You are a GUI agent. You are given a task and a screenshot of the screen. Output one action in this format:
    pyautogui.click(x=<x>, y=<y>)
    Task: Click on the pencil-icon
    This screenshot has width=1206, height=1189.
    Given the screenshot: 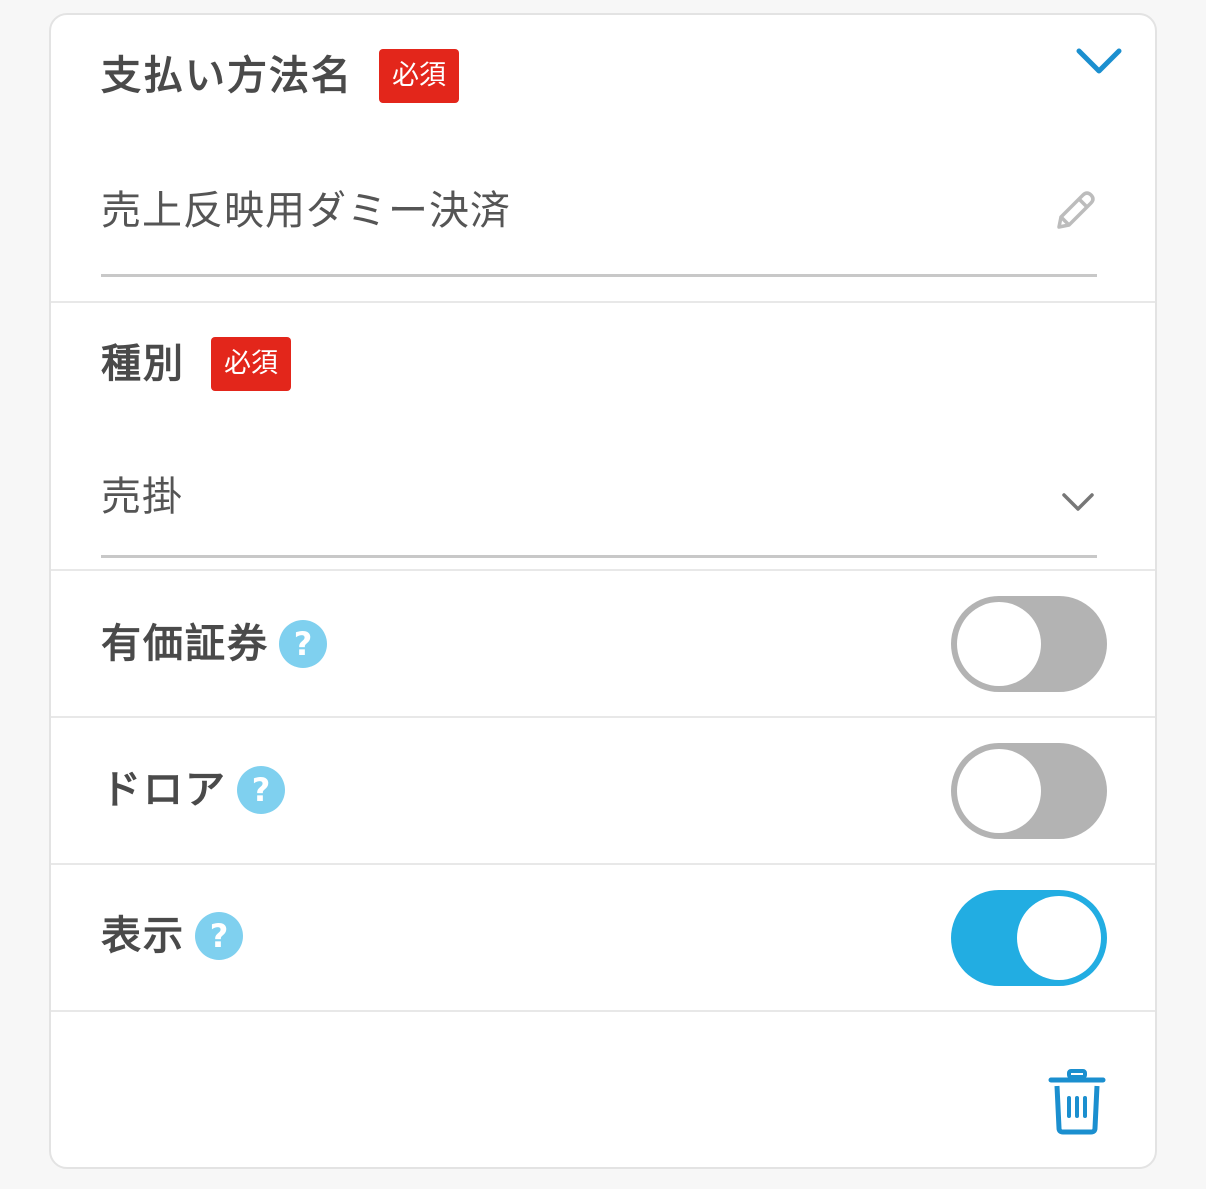 What is the action you would take?
    pyautogui.click(x=1075, y=211)
    